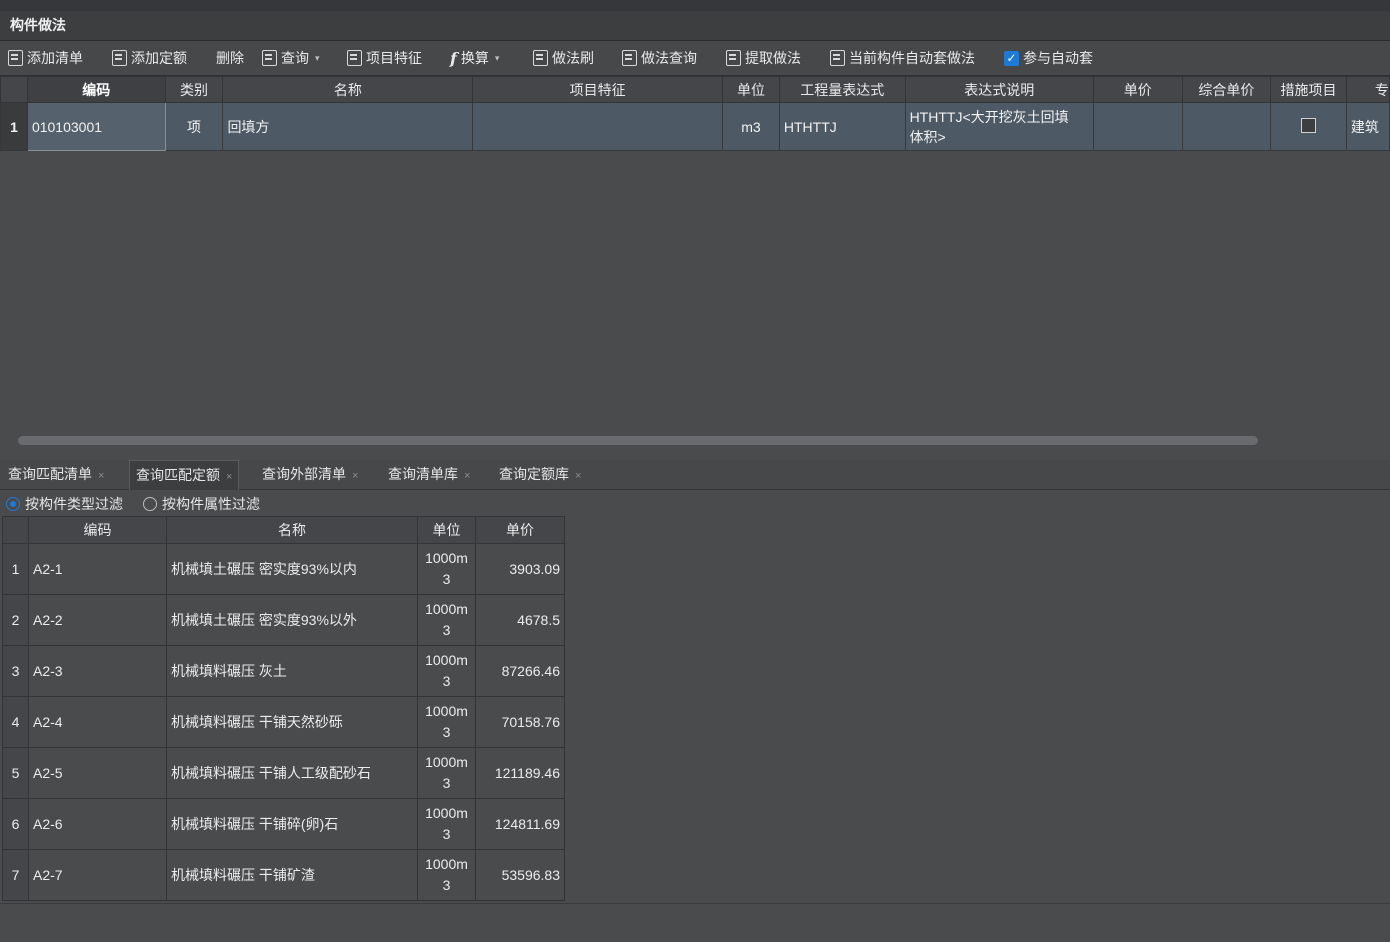  I want to click on cell-expr-desc: HTHTTJ<大开挖灰土回填 体积>, so click(999, 126).